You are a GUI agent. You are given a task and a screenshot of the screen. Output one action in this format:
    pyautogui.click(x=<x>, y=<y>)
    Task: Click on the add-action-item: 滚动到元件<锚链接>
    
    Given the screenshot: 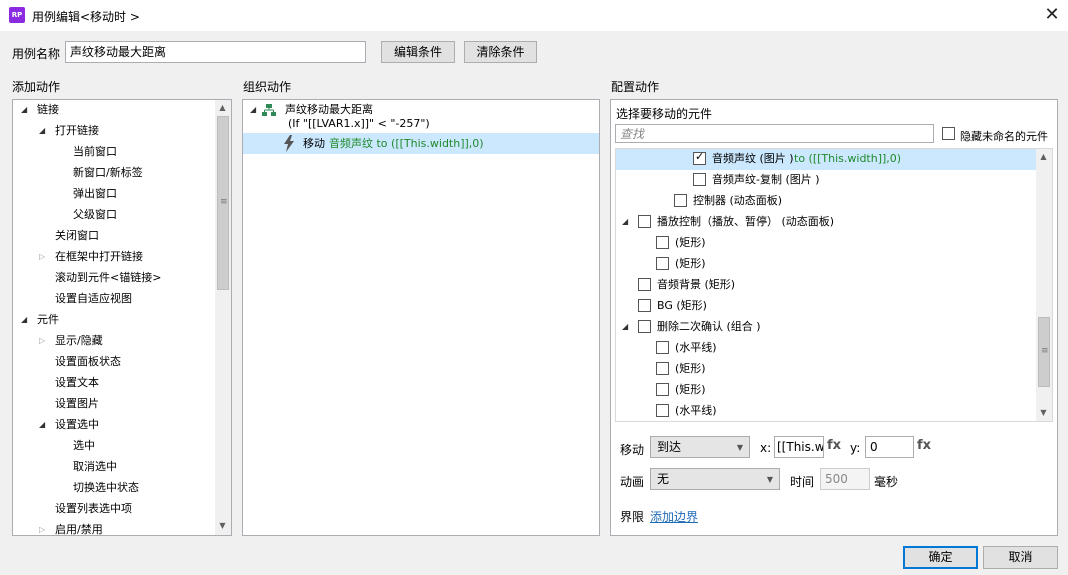 What is the action you would take?
    pyautogui.click(x=108, y=278)
    